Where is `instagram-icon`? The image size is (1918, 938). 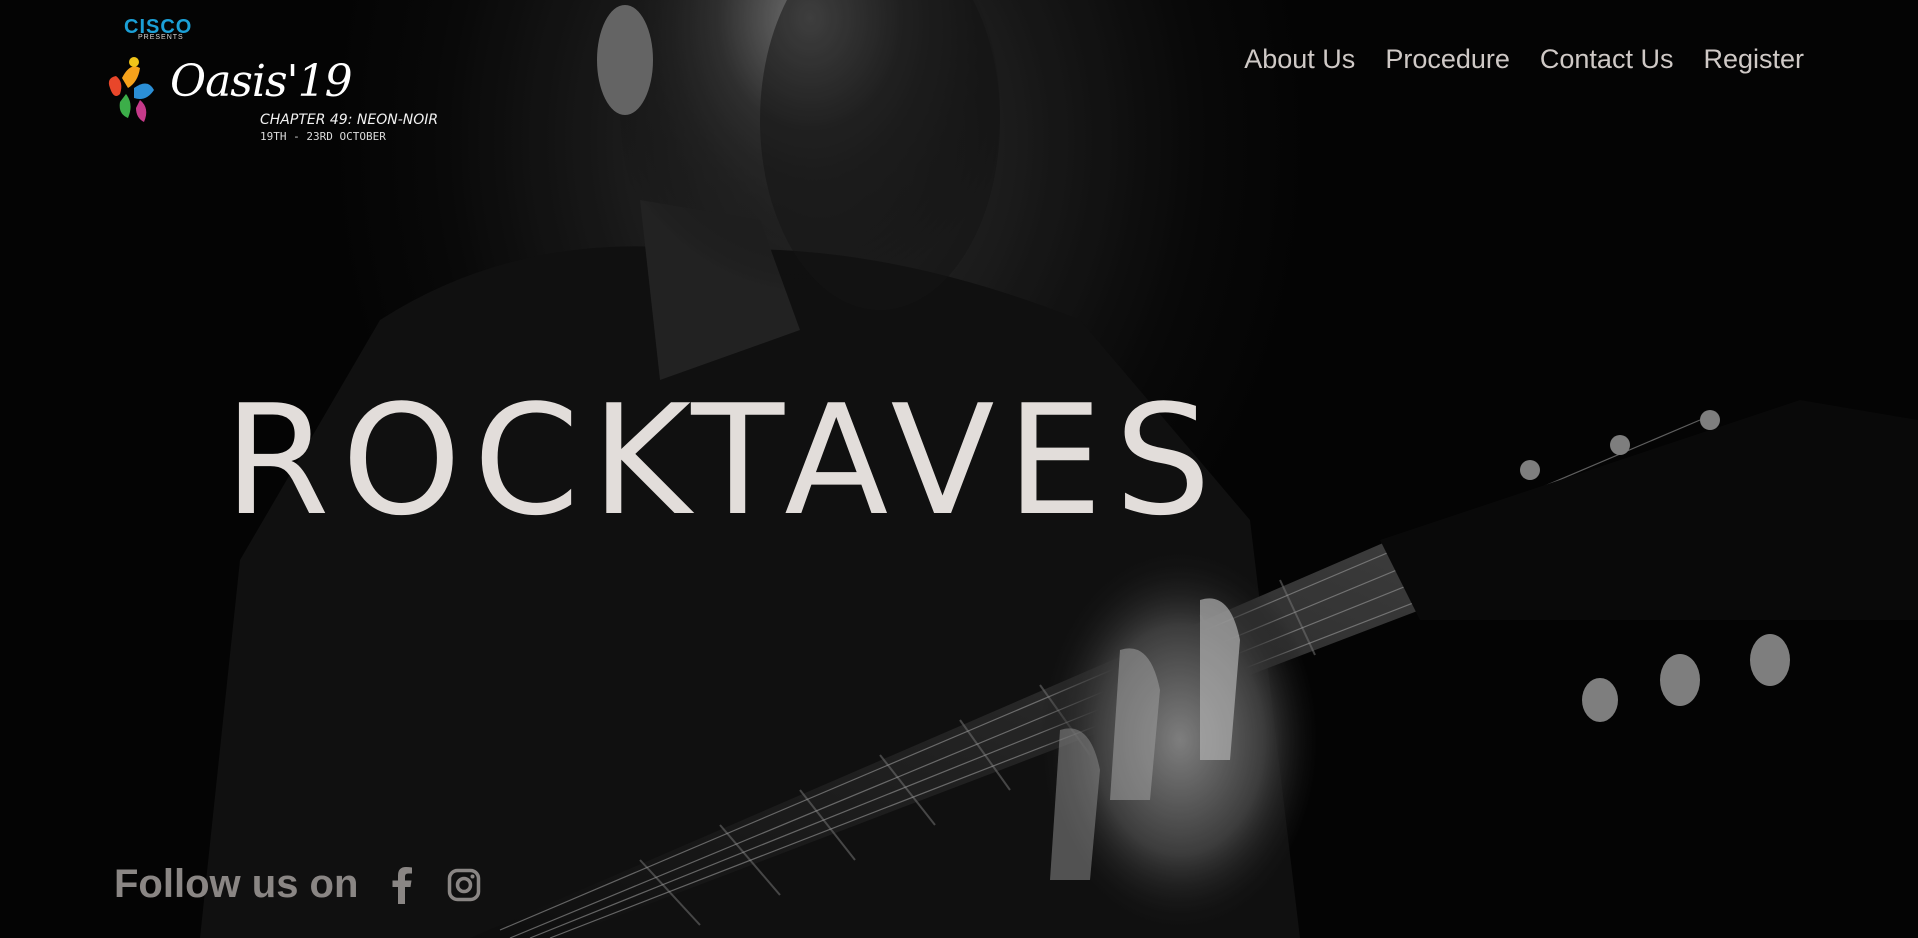 instagram-icon is located at coordinates (464, 885).